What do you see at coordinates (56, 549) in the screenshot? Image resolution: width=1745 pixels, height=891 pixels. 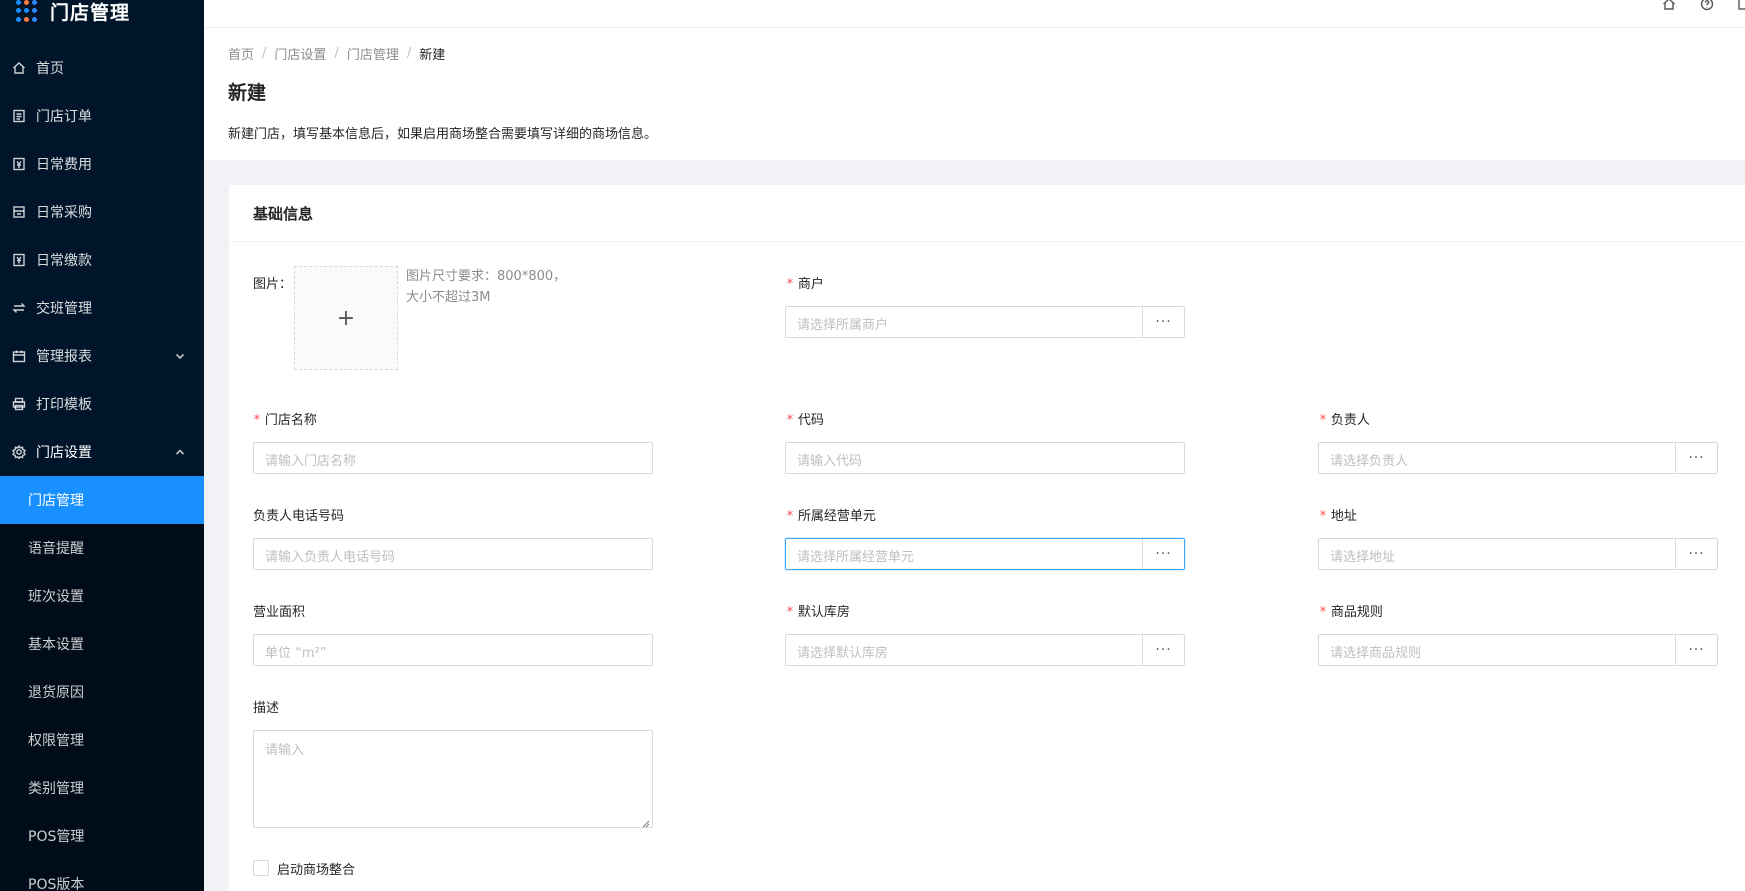 I see `submenu-item-label: 语音提醒` at bounding box center [56, 549].